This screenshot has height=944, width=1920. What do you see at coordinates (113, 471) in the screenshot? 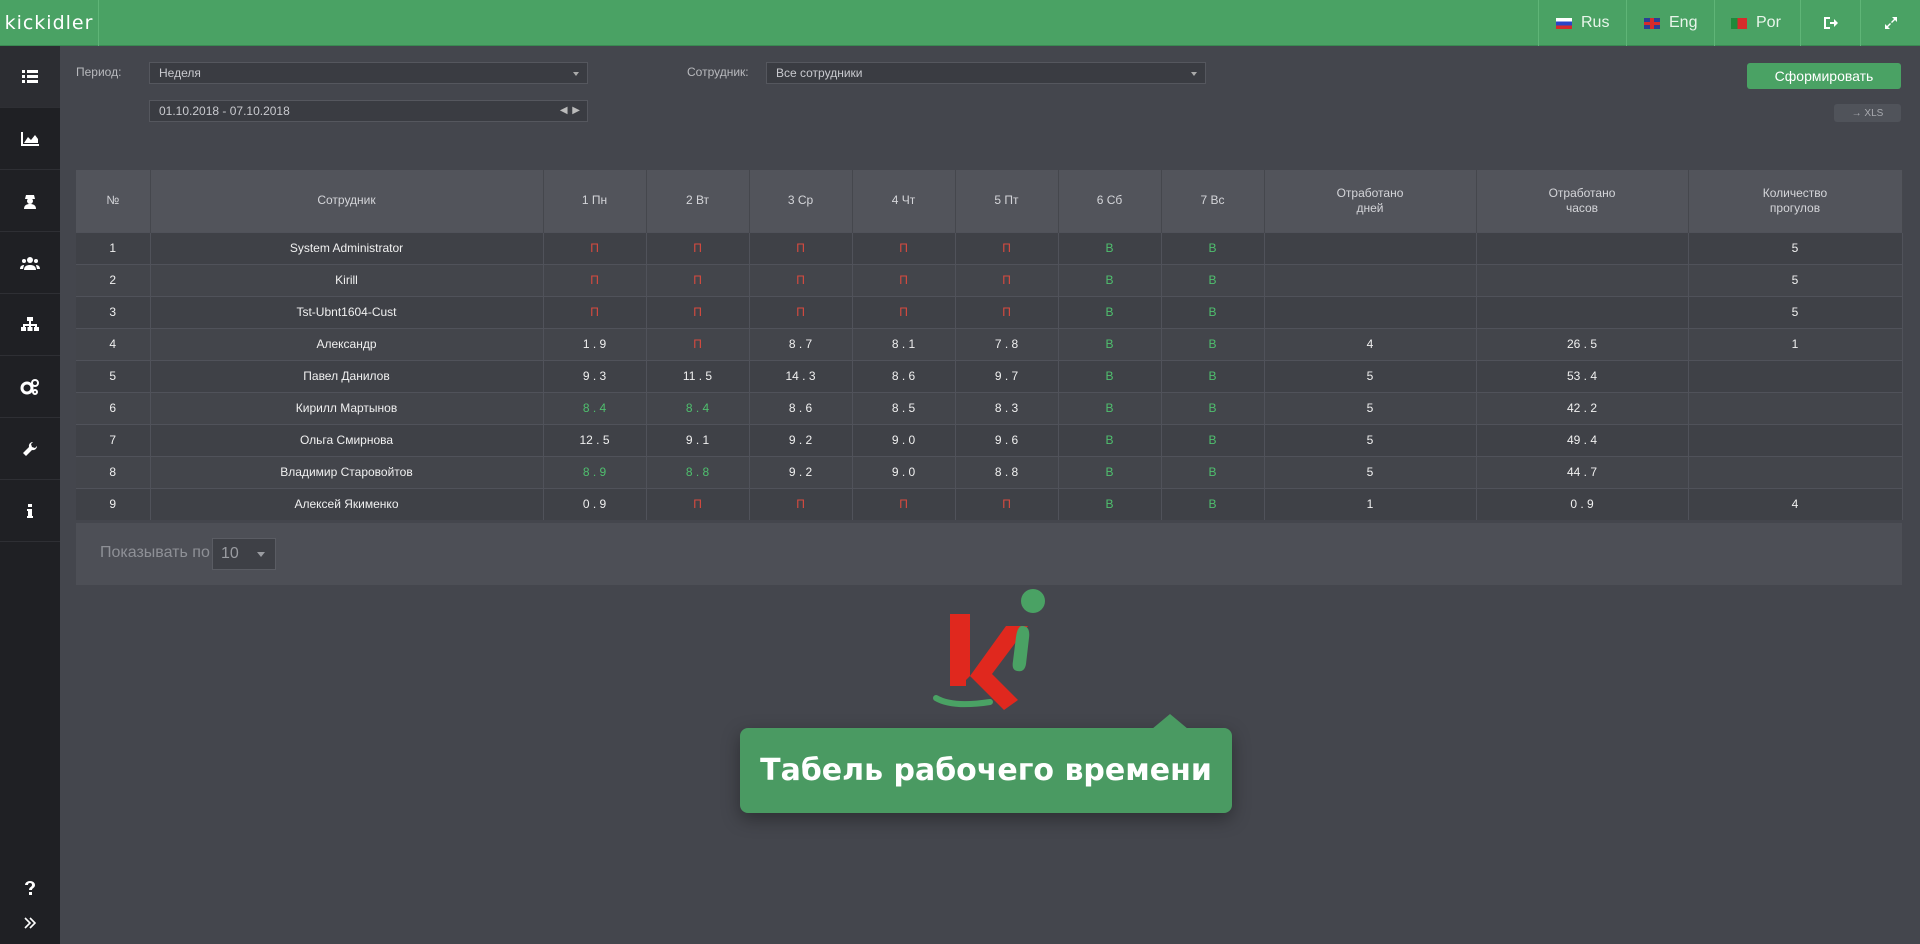
I see `table-cell: 8` at bounding box center [113, 471].